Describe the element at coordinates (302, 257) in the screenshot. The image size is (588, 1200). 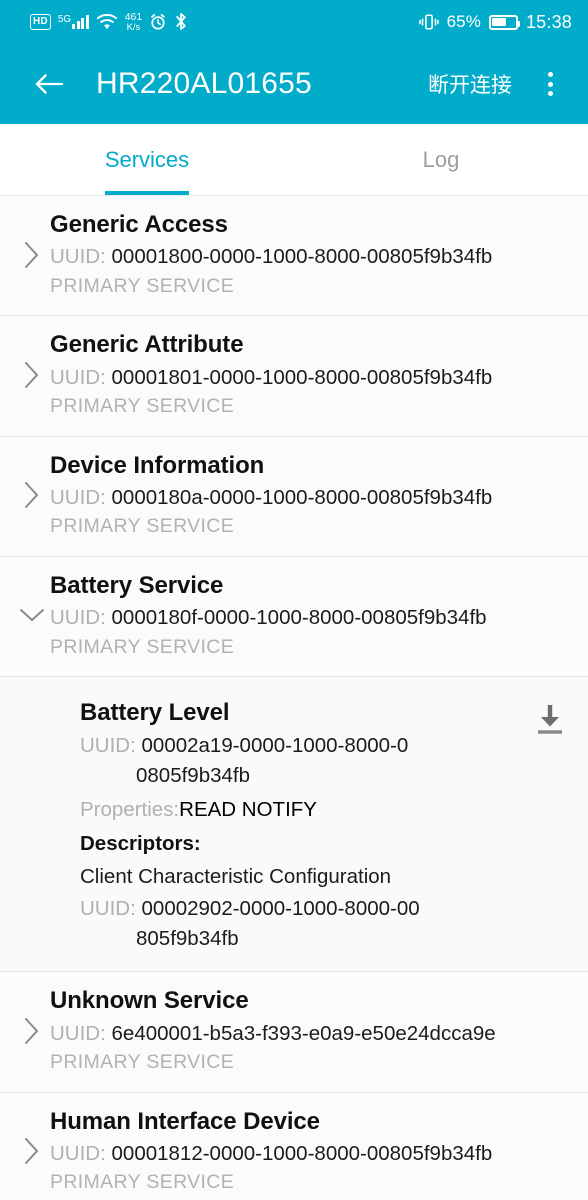
I see `service-uuid-value: 00001800-0000-1000-8000-00805f9b34fb` at that location.